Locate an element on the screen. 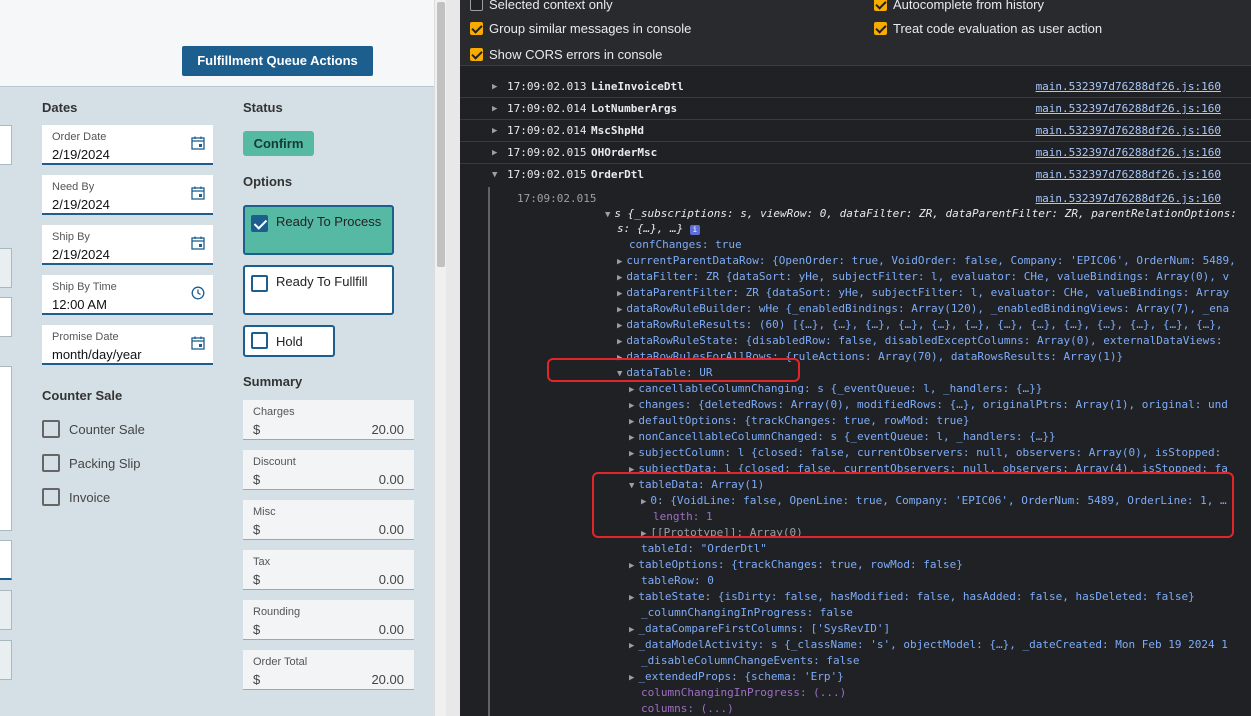 Image resolution: width=1251 pixels, height=716 pixels. promise-date-field: Promise Date month/day/year is located at coordinates (127, 345).